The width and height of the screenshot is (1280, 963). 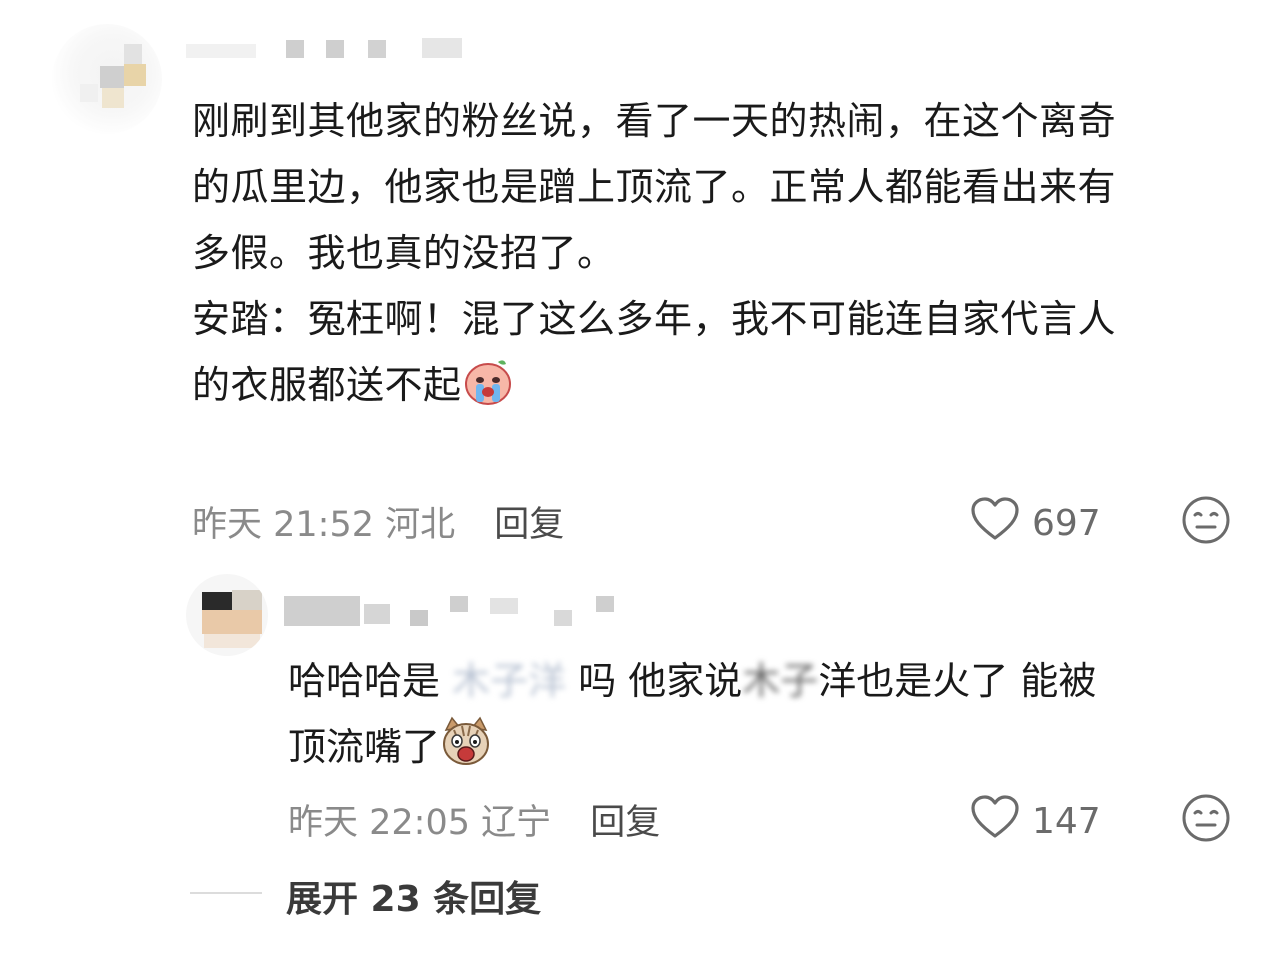 I want to click on reply-to-reply-button: 回复, so click(x=625, y=823).